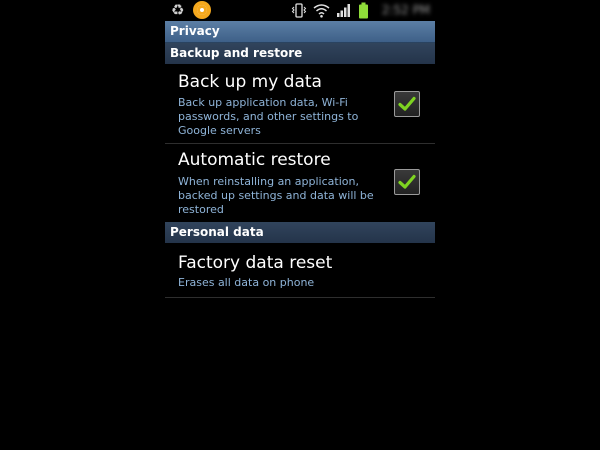 The image size is (600, 450). Describe the element at coordinates (255, 263) in the screenshot. I see `item-title: Factory data reset` at that location.